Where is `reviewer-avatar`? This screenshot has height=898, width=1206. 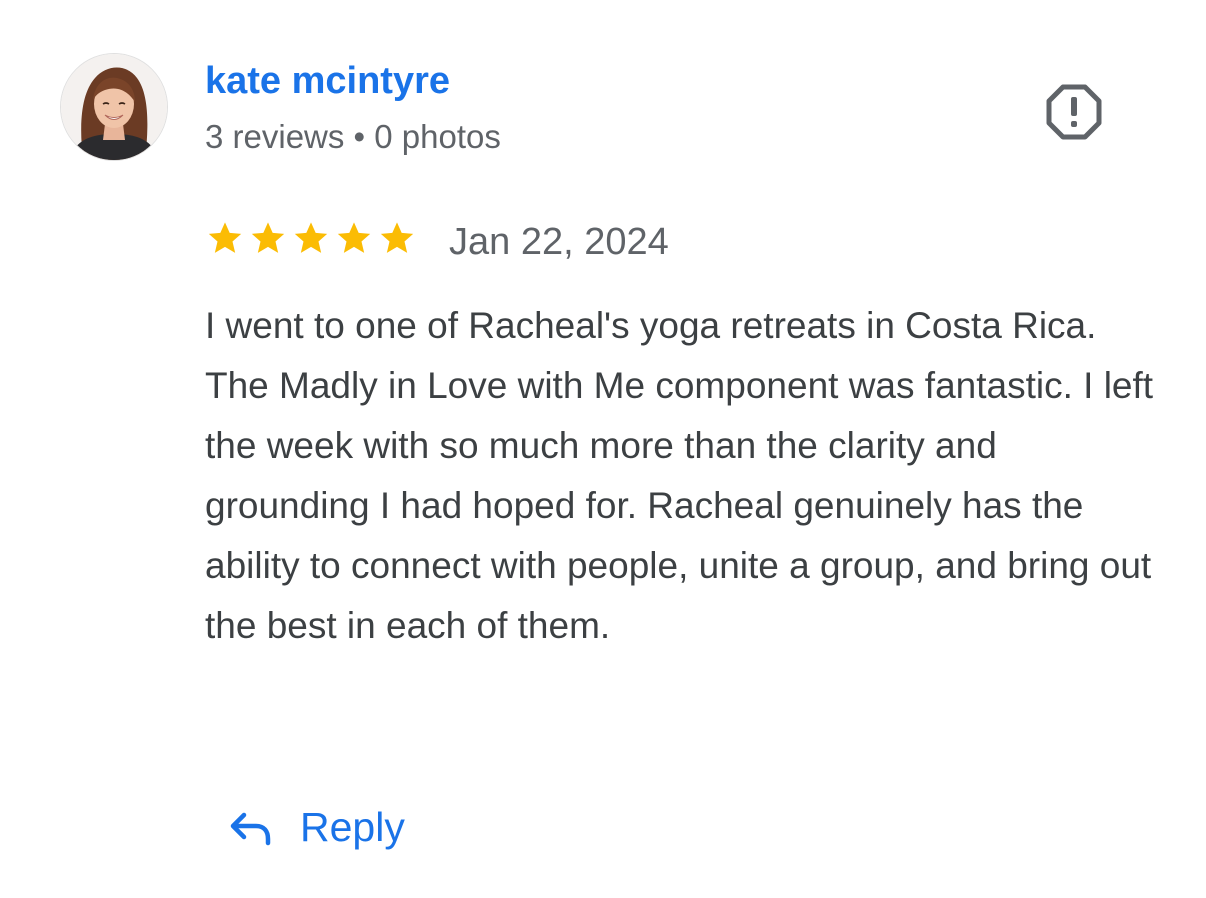
reviewer-avatar is located at coordinates (114, 107).